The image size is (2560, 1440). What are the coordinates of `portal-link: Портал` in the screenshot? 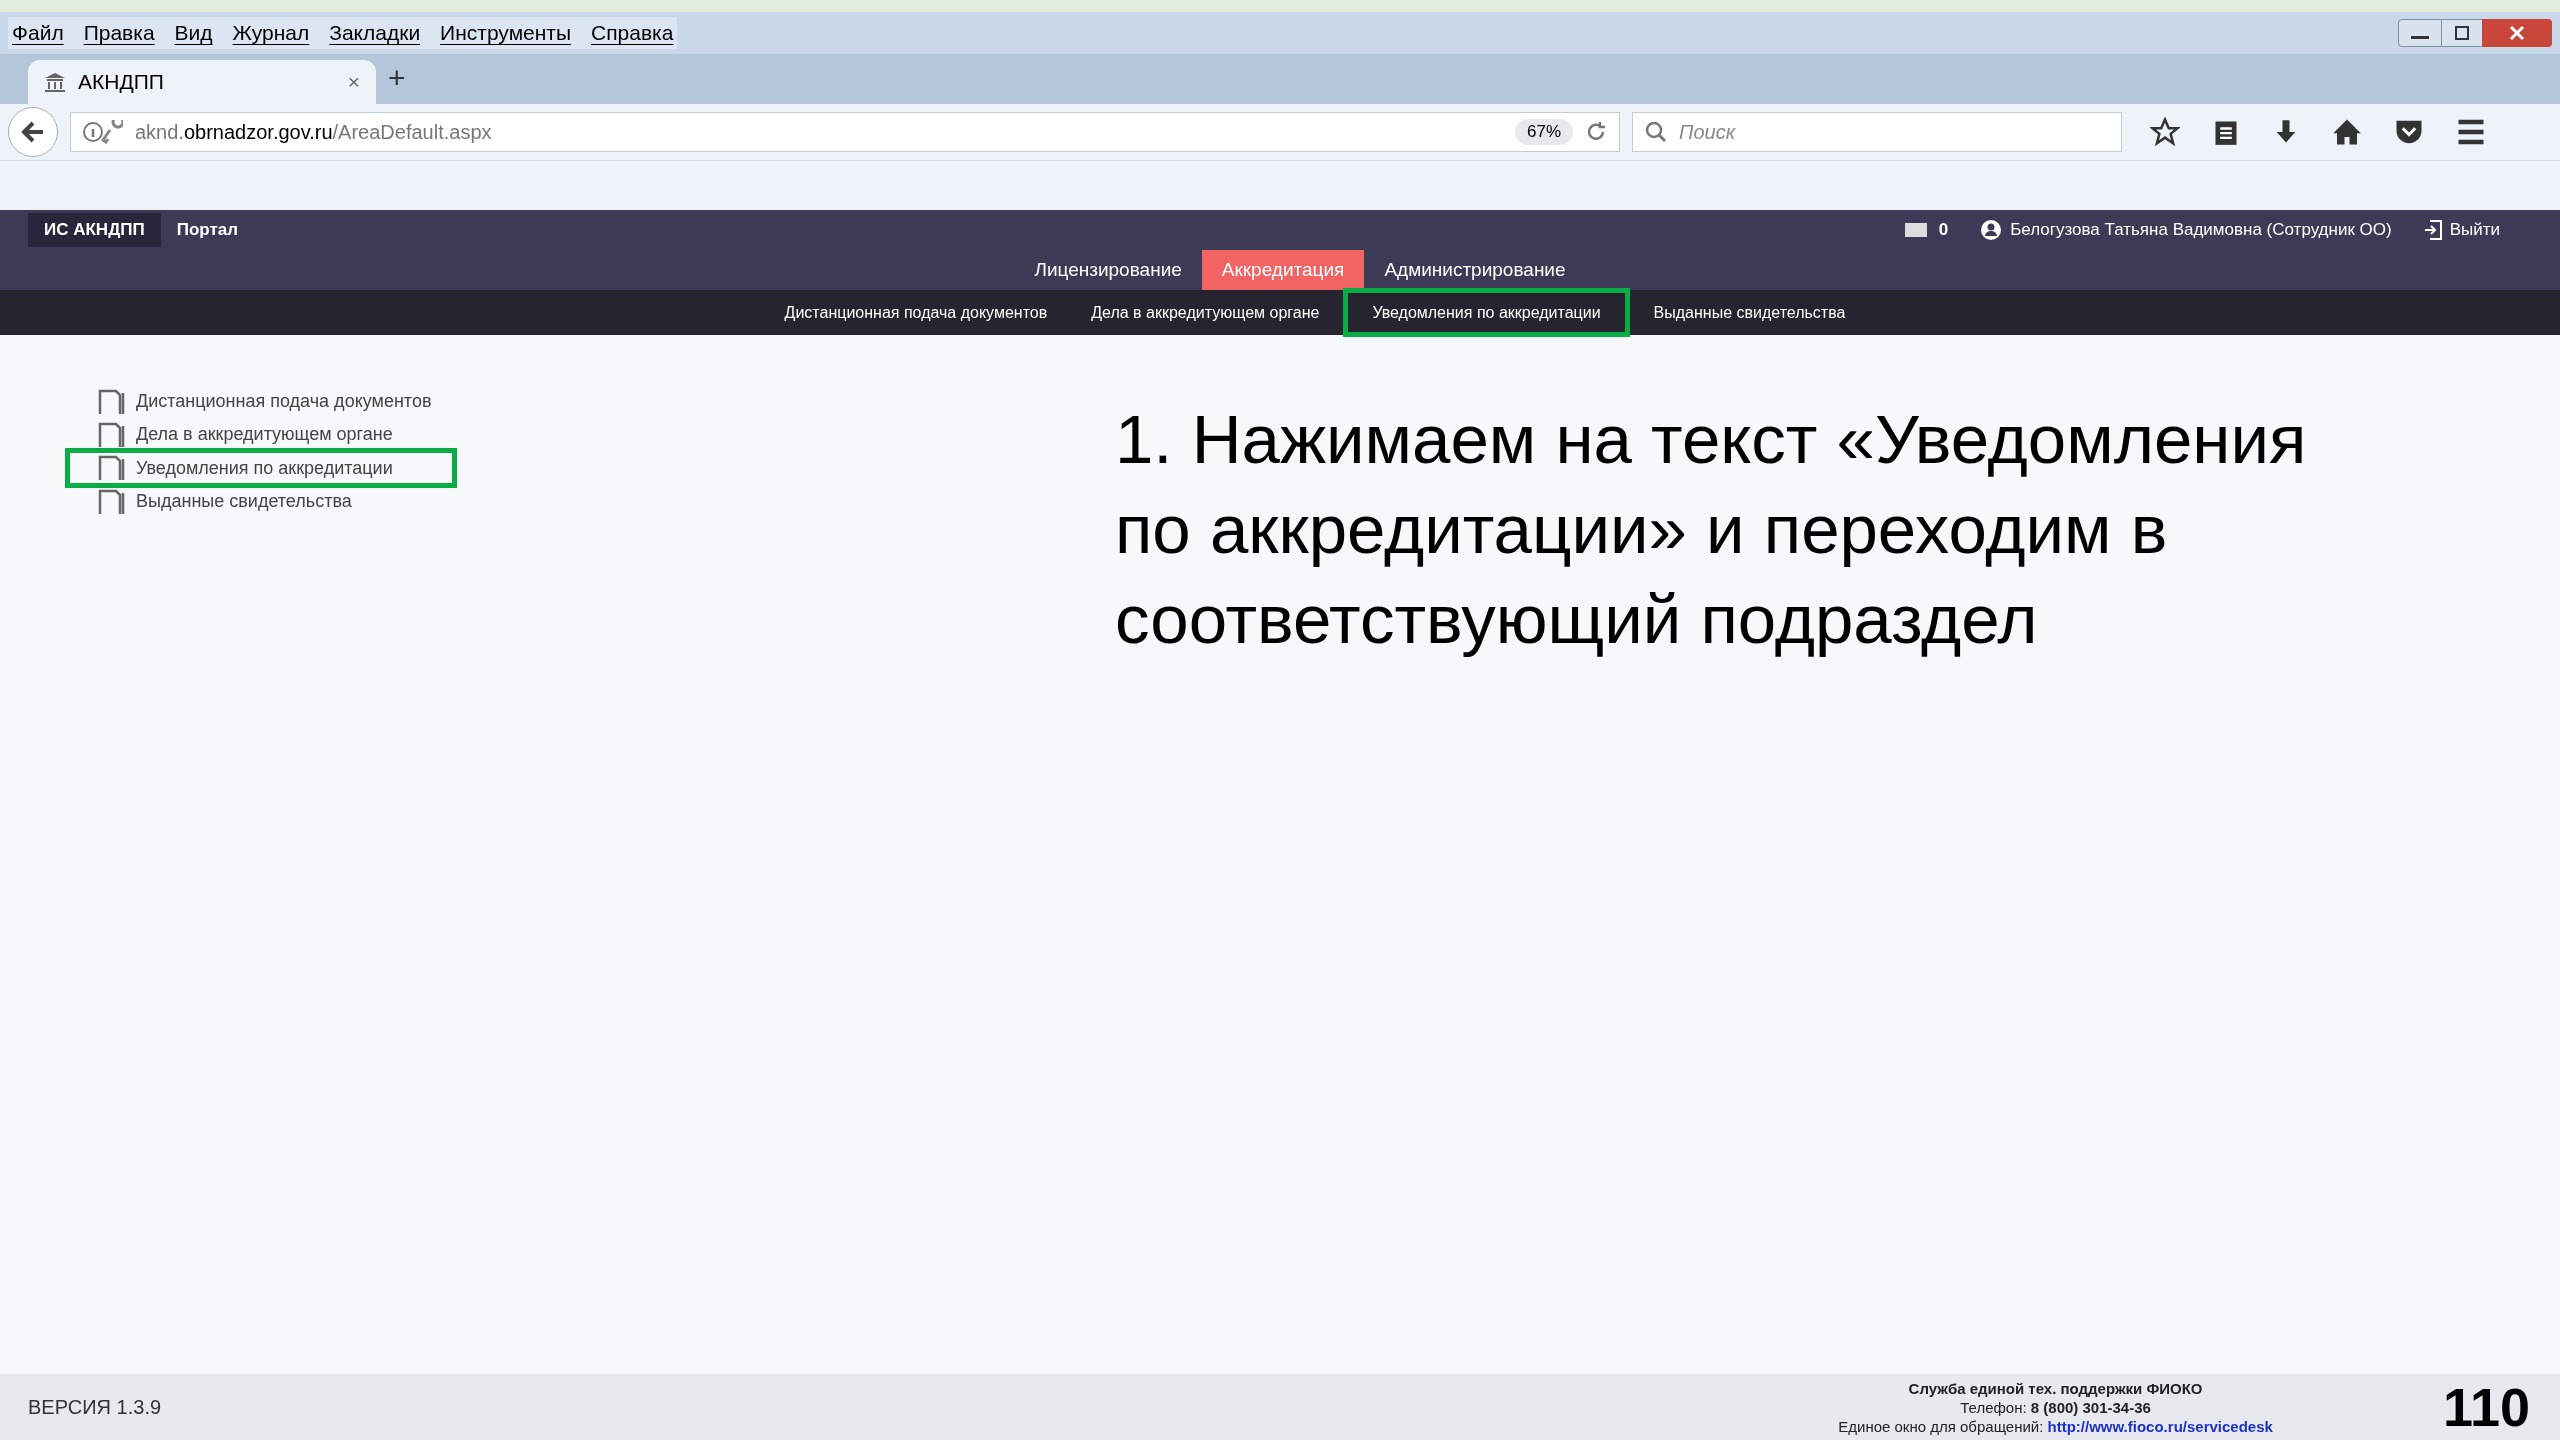 It's located at (207, 230).